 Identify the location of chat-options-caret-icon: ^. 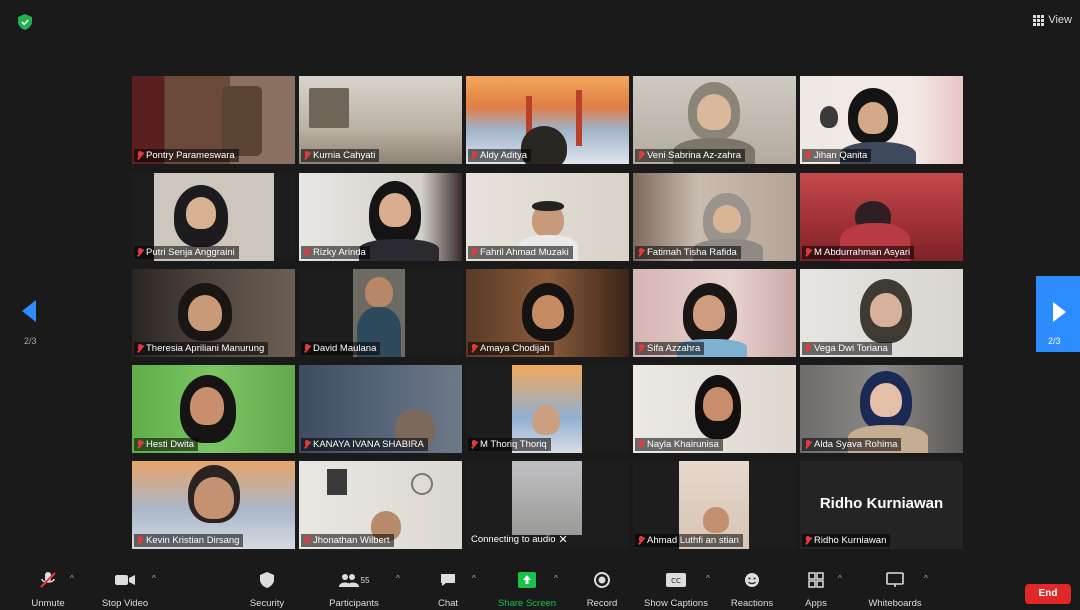
(474, 578).